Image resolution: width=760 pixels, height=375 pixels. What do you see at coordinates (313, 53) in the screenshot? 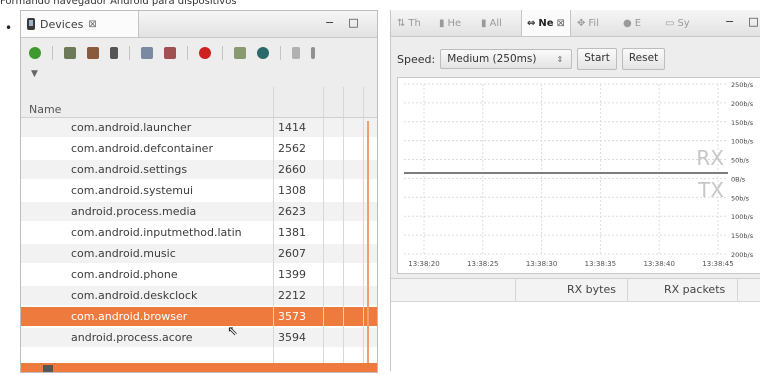
I see `view-menu-icon` at bounding box center [313, 53].